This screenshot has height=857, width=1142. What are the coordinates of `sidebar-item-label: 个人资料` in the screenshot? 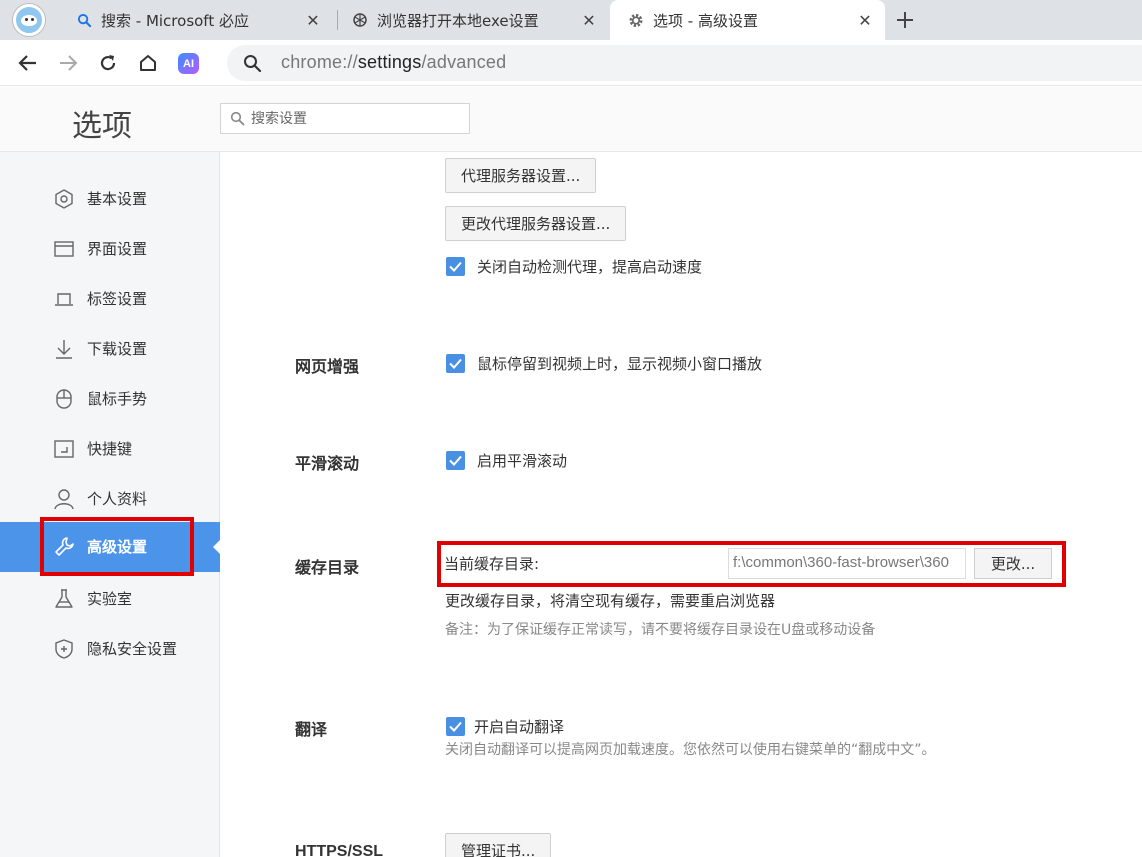 It's located at (117, 499).